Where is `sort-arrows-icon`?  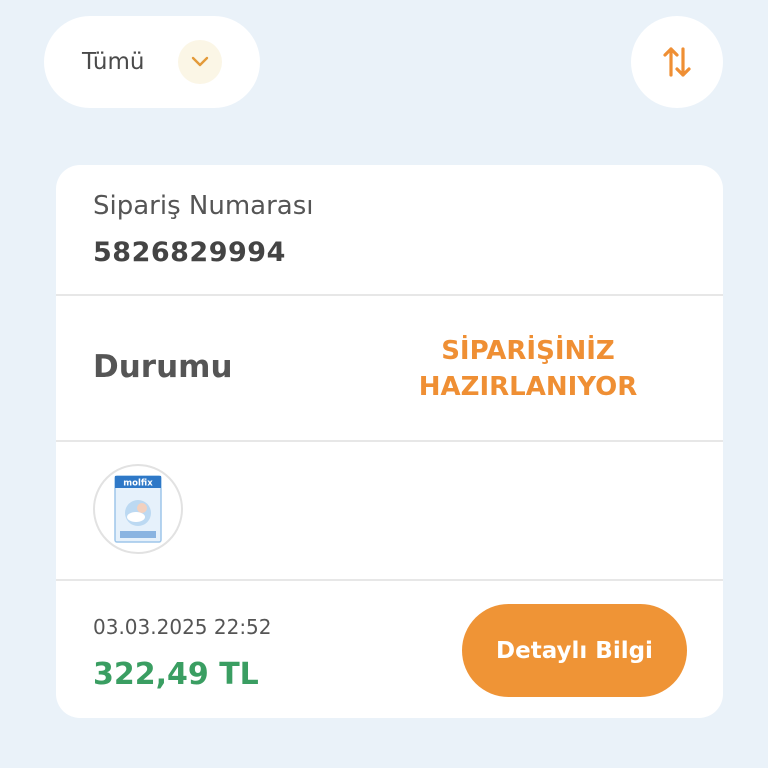 sort-arrows-icon is located at coordinates (677, 62).